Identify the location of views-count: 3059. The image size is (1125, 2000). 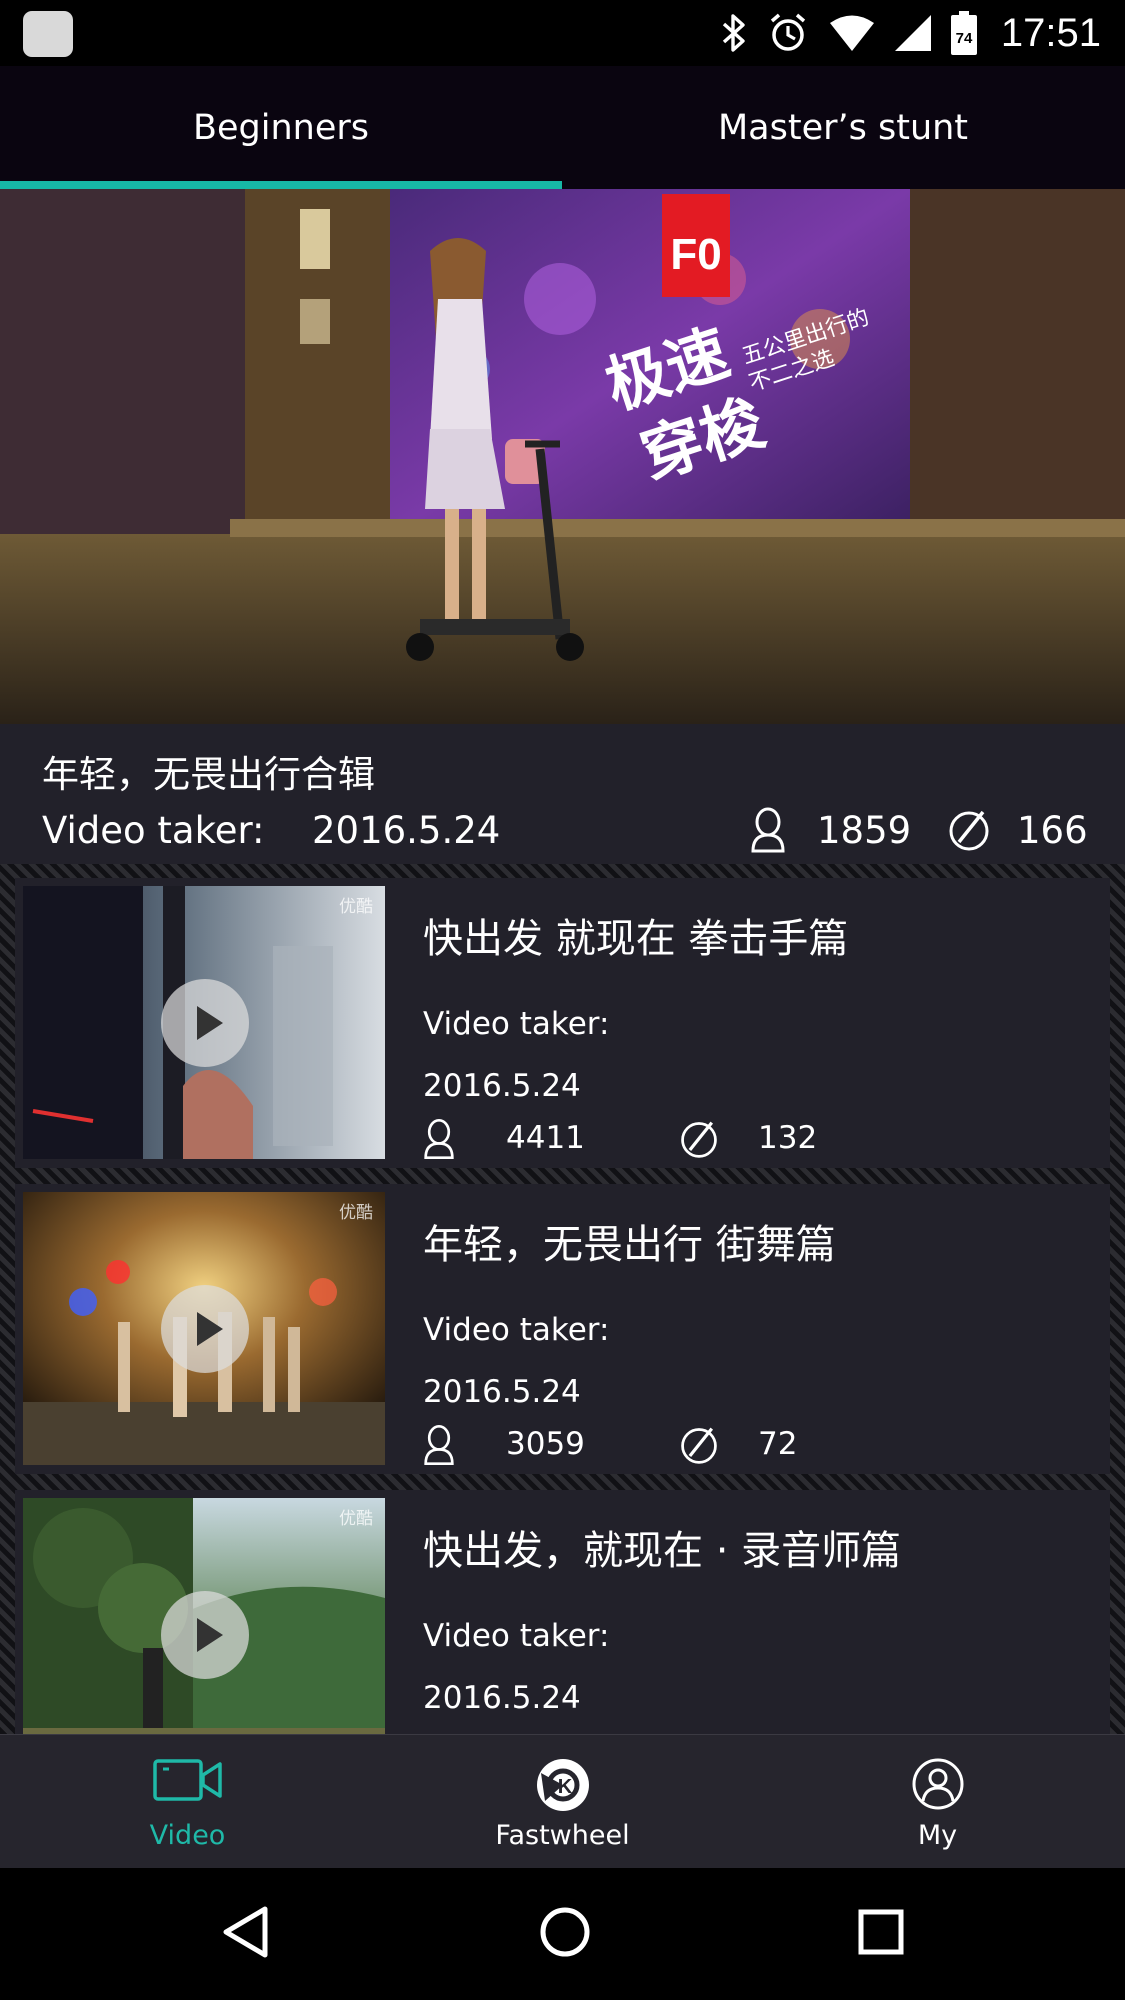
(545, 1444).